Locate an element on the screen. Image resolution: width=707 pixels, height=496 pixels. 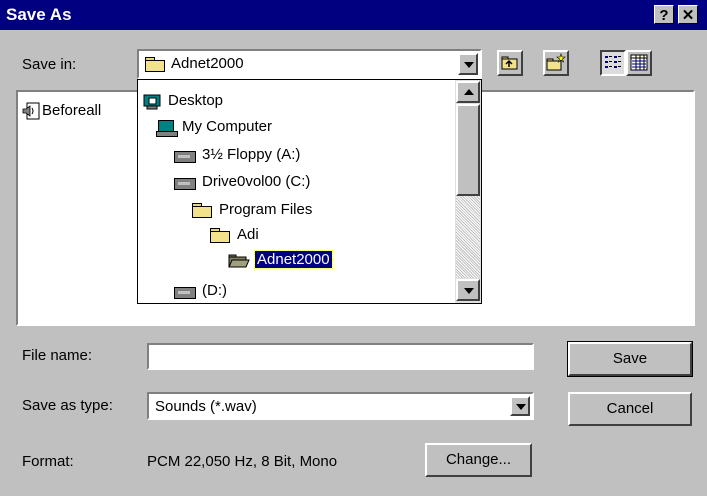
file-list-item-label: Beforeall is located at coordinates (72, 110).